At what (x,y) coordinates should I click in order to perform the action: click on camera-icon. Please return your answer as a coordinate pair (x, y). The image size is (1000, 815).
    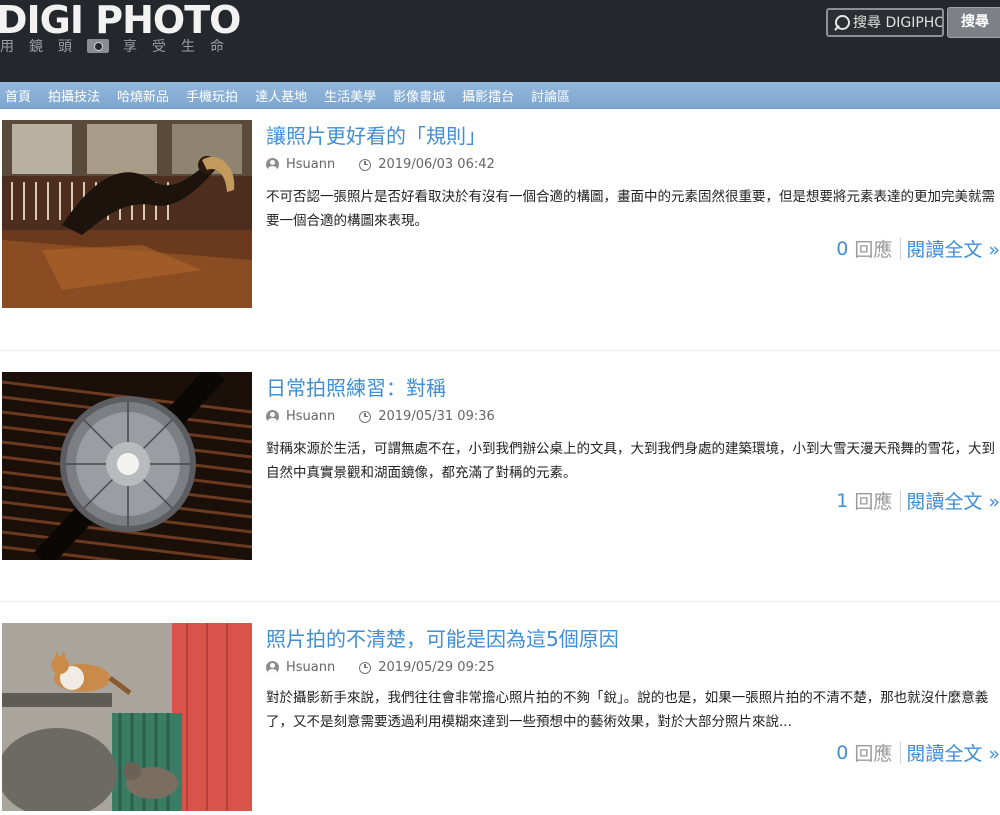
    Looking at the image, I should click on (98, 46).